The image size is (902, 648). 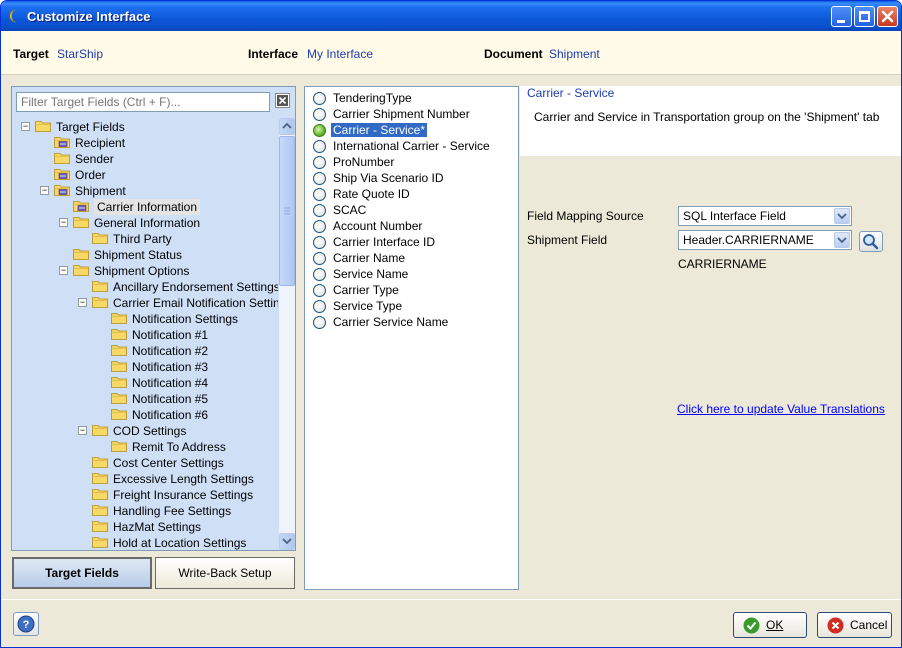 What do you see at coordinates (765, 240) in the screenshot?
I see `shipment-field-select: Header.CARRIERNAME` at bounding box center [765, 240].